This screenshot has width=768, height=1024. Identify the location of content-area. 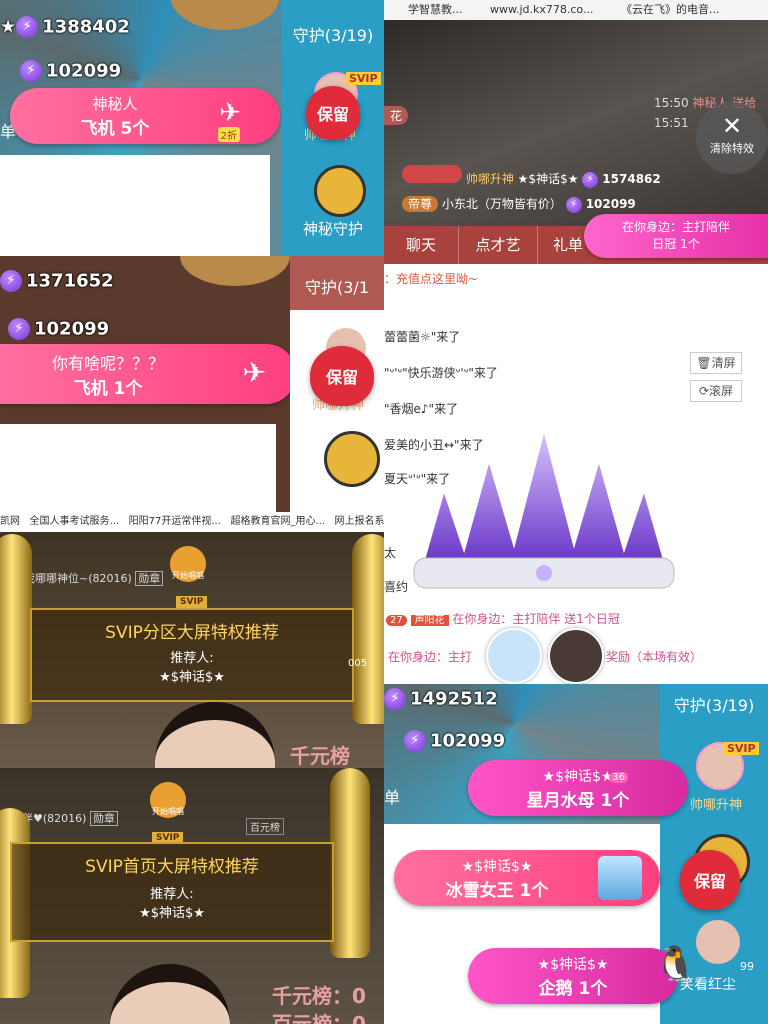
(135, 205).